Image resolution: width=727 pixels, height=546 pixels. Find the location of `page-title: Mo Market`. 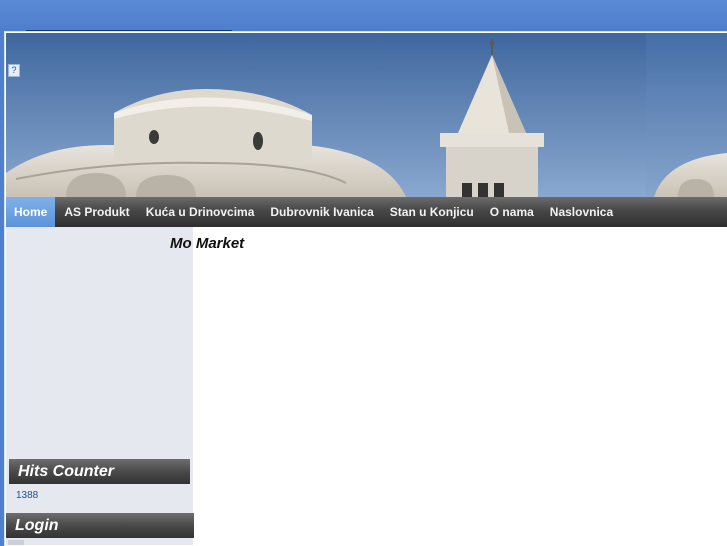

page-title: Mo Market is located at coordinates (207, 243).